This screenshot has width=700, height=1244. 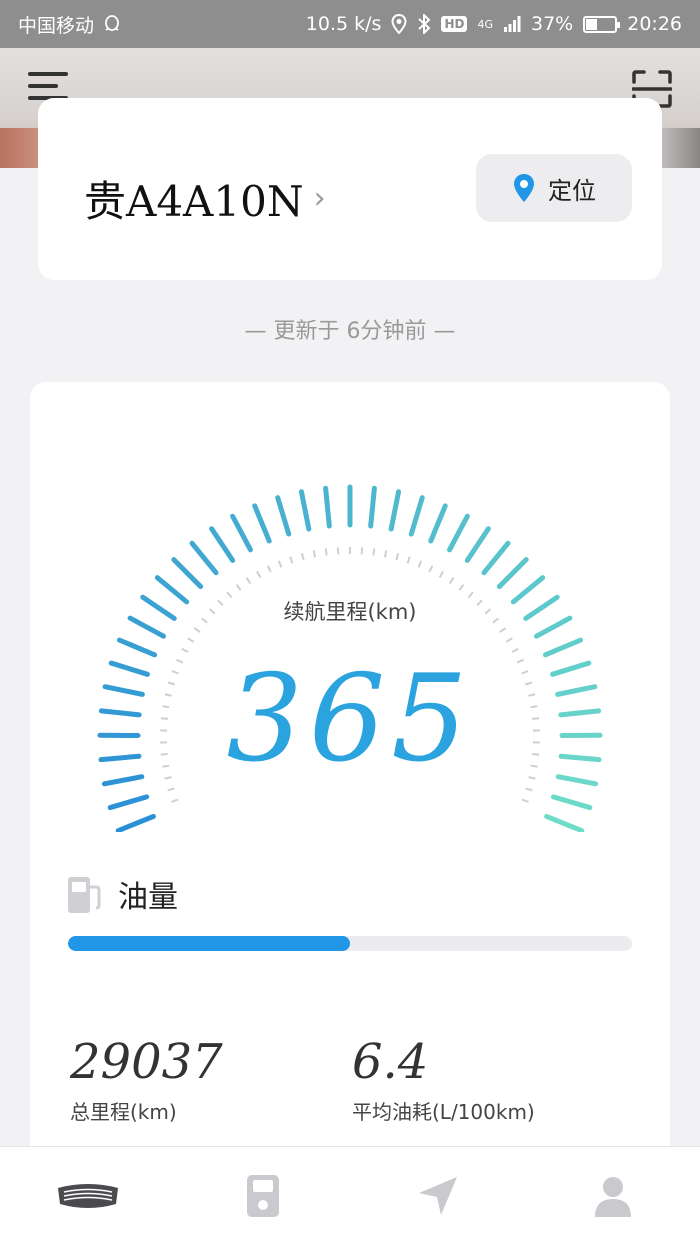 I want to click on total-mileage-value: 29037, so click(x=146, y=1062).